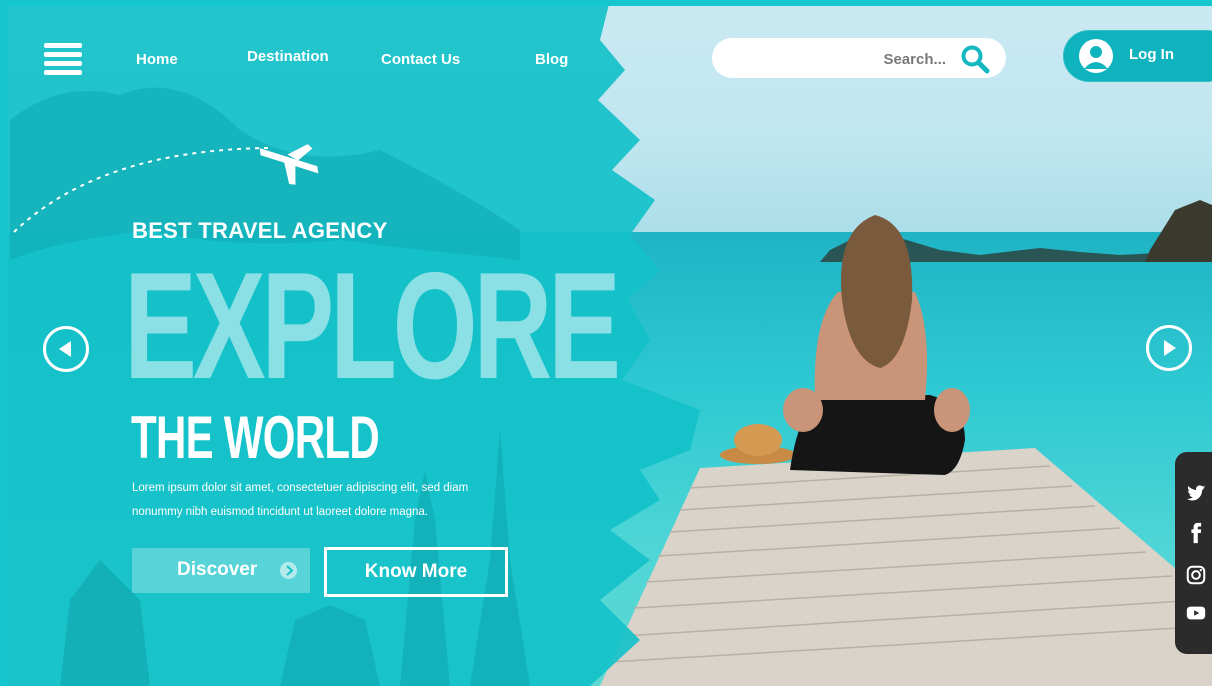 This screenshot has height=686, width=1212. I want to click on nav-link-destination: Destination, so click(288, 56).